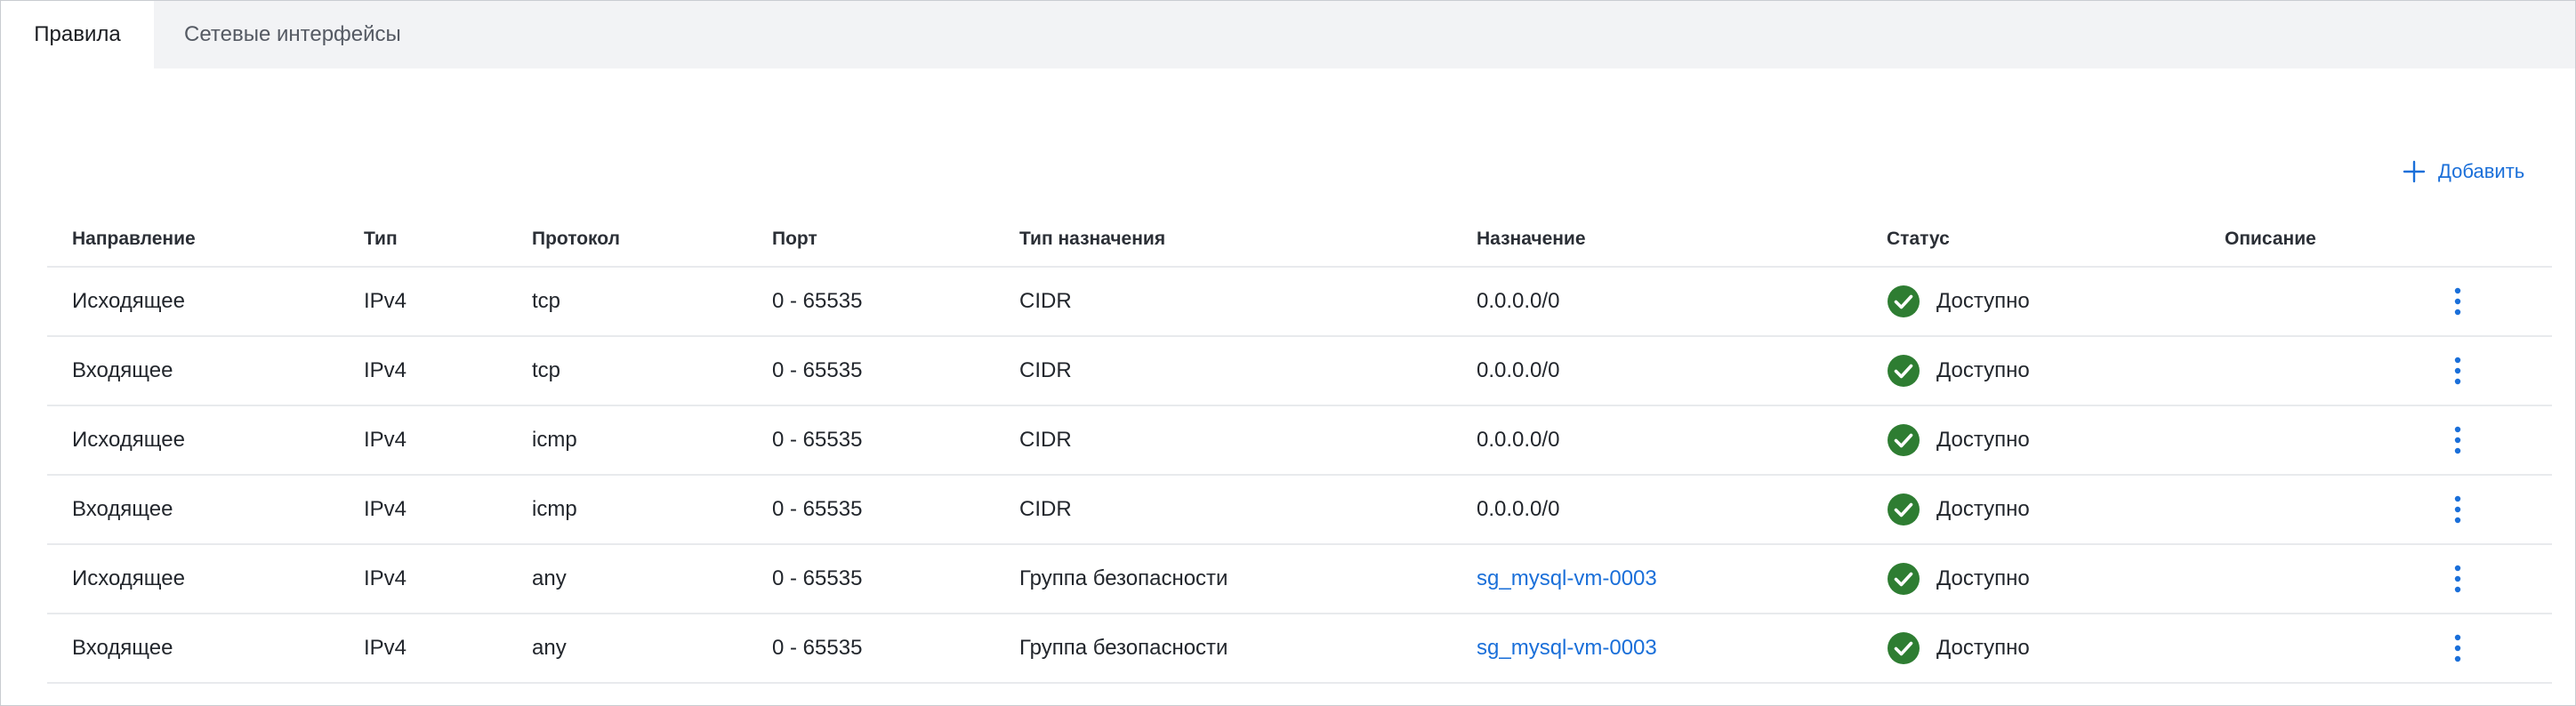 This screenshot has height=706, width=2576. What do you see at coordinates (2270, 239) in the screenshot?
I see `column-header-description: Описание` at bounding box center [2270, 239].